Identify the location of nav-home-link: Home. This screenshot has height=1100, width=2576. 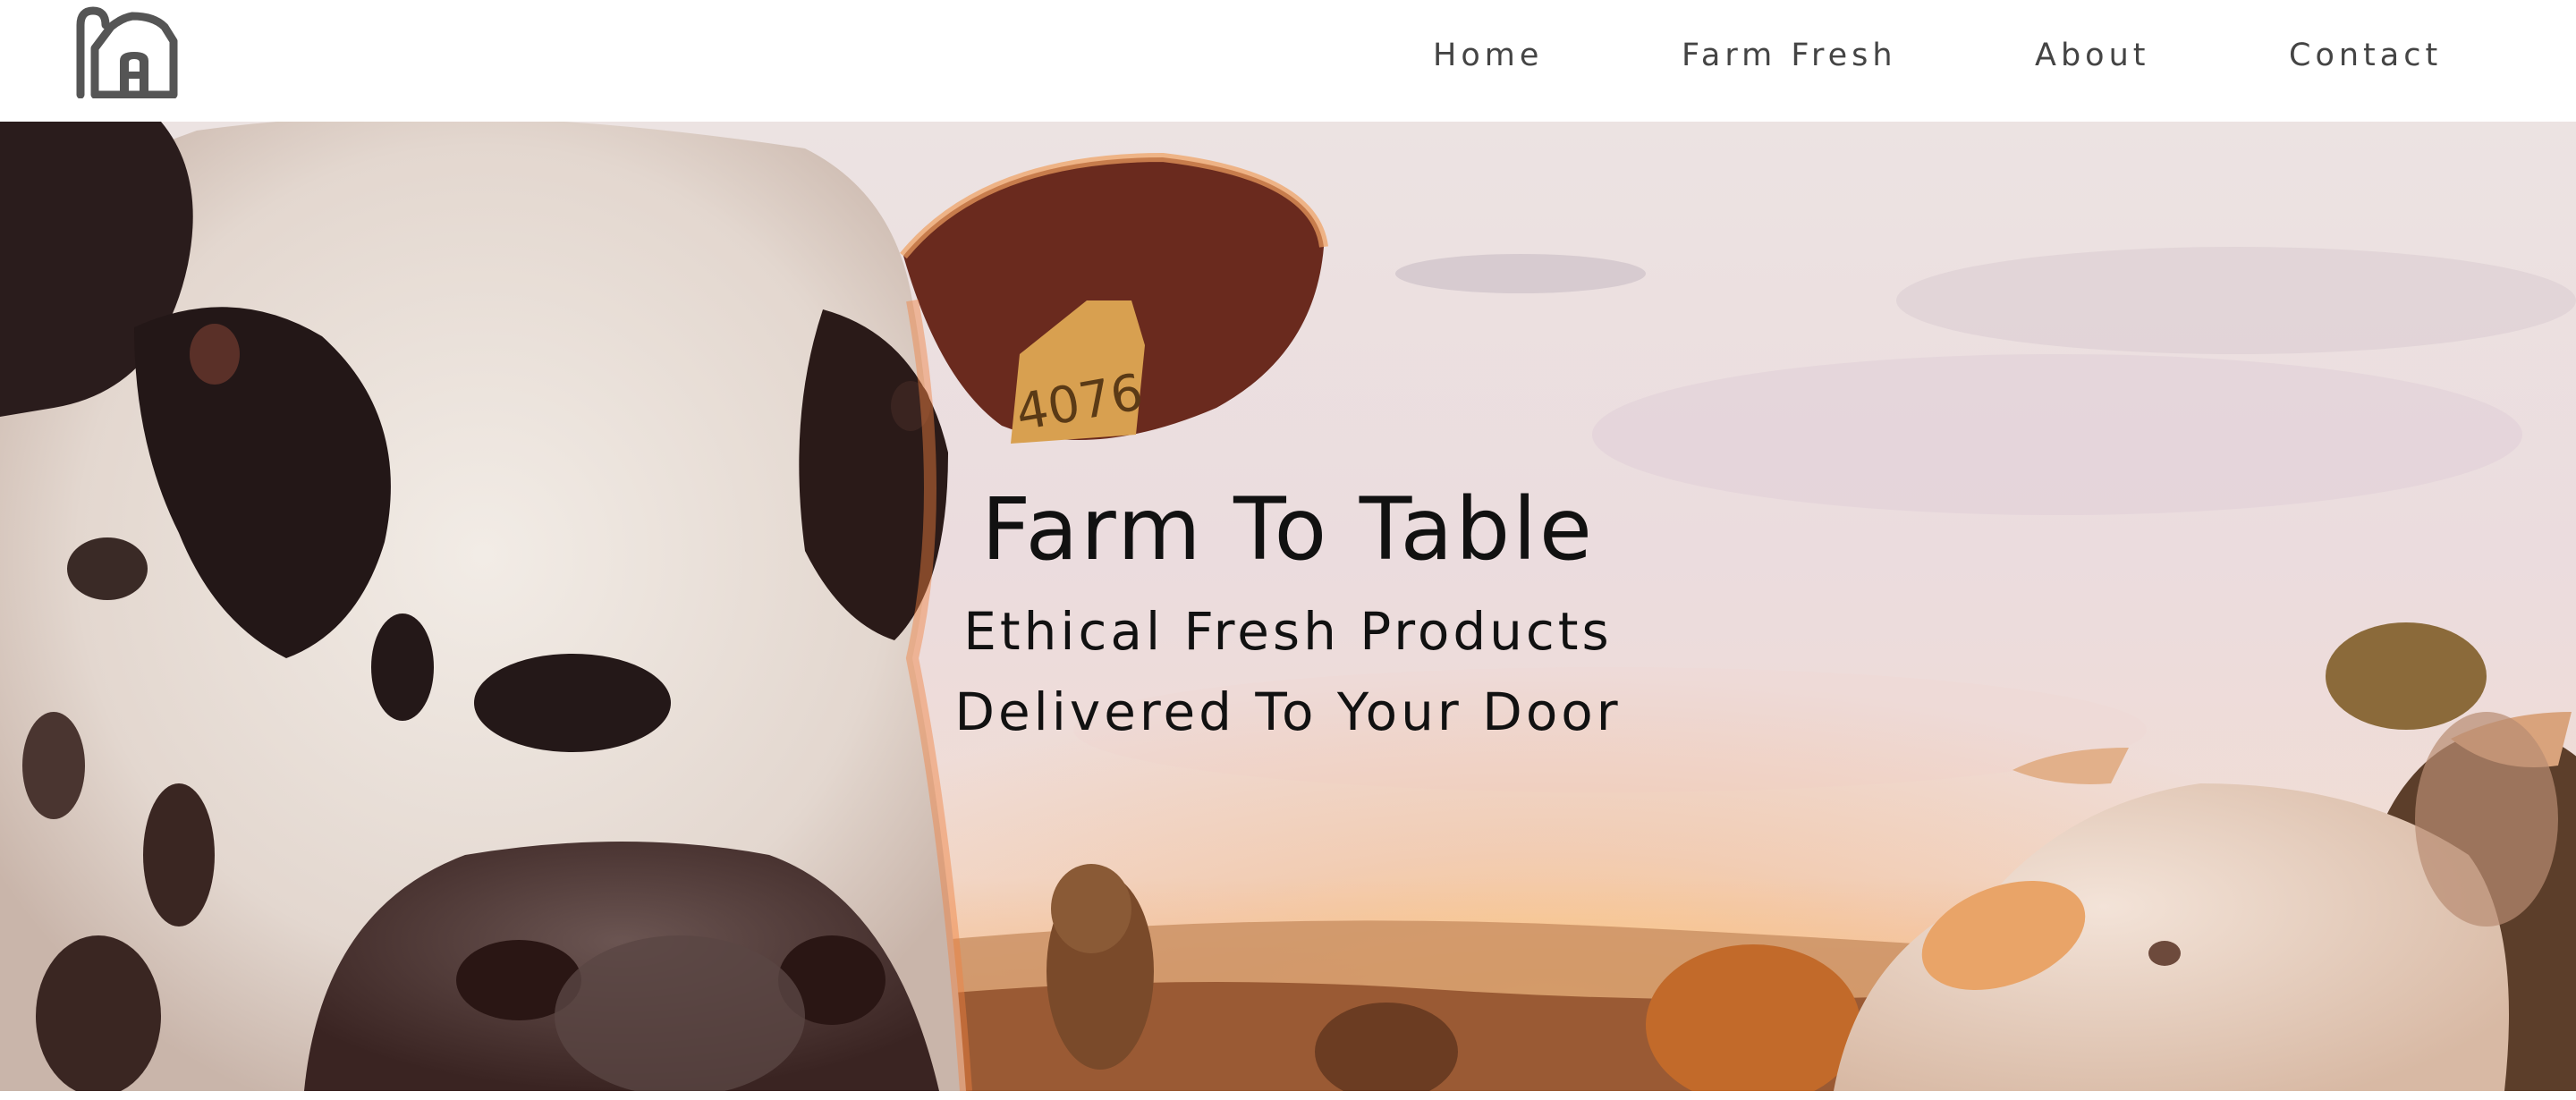
(1488, 55).